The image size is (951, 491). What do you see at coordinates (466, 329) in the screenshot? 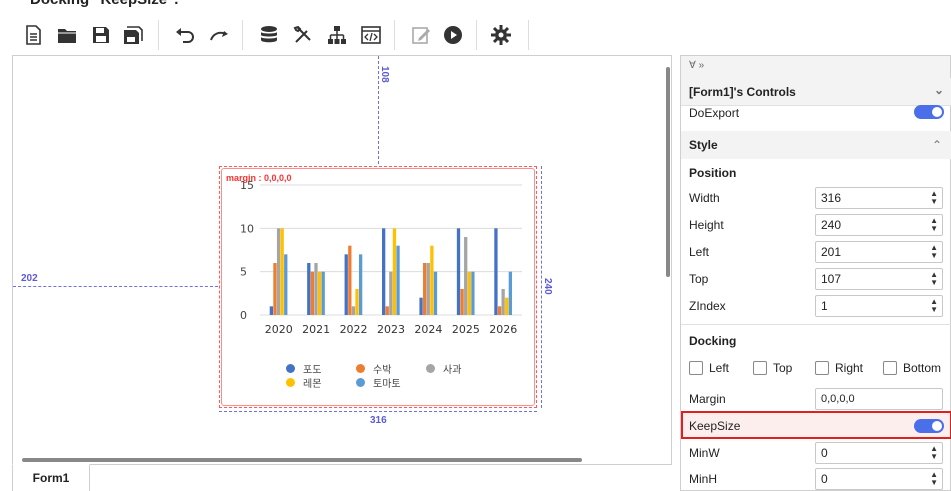
I see `x-tick-label: 2025` at bounding box center [466, 329].